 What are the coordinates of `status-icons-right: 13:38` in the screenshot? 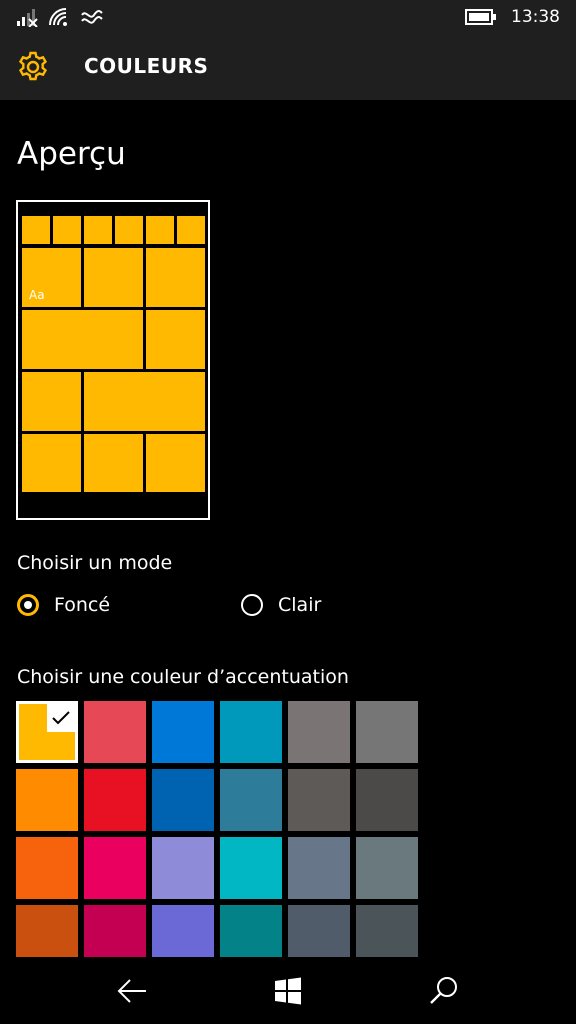 It's located at (512, 17).